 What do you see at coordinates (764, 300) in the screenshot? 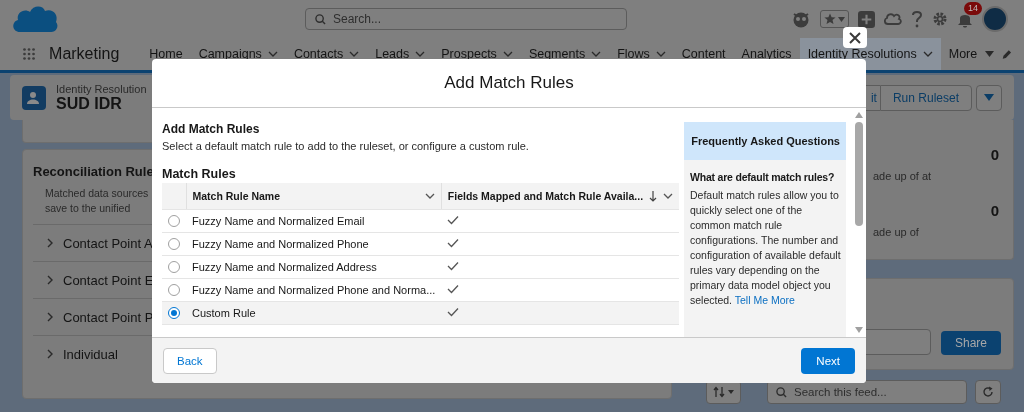
I see `tell-me-more-link: Tell Me More` at bounding box center [764, 300].